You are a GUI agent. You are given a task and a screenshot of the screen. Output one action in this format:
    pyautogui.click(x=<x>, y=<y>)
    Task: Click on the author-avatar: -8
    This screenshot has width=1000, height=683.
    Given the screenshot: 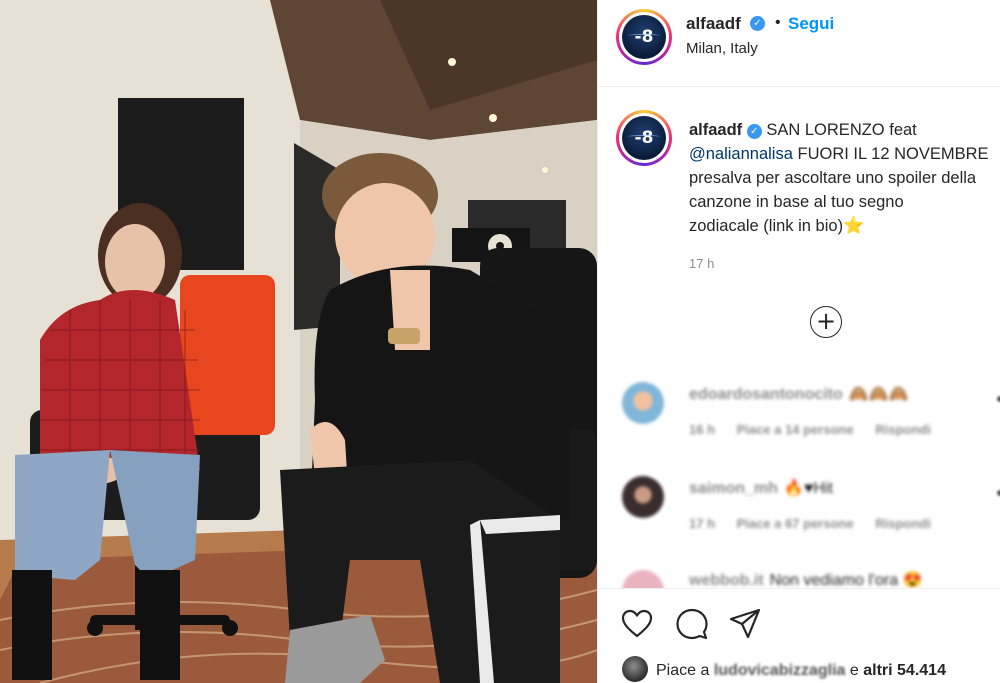 What is the action you would take?
    pyautogui.click(x=644, y=37)
    